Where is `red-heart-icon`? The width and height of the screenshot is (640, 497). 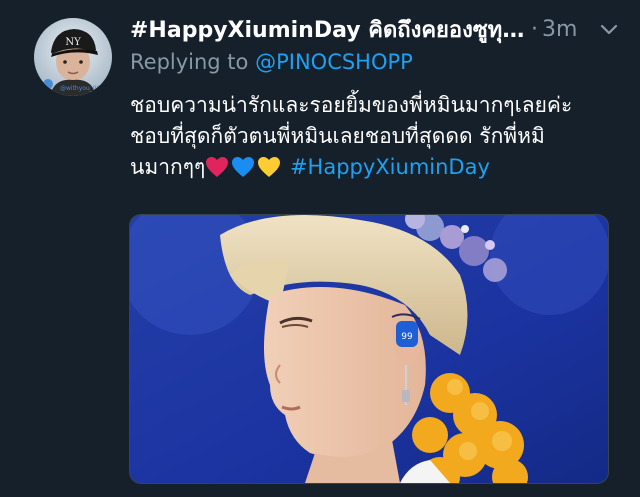
red-heart-icon is located at coordinates (217, 171).